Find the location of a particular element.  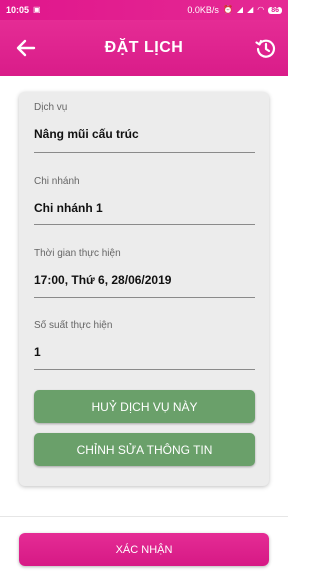

slots-field: Số suất thực hiện 1 is located at coordinates (144, 346).